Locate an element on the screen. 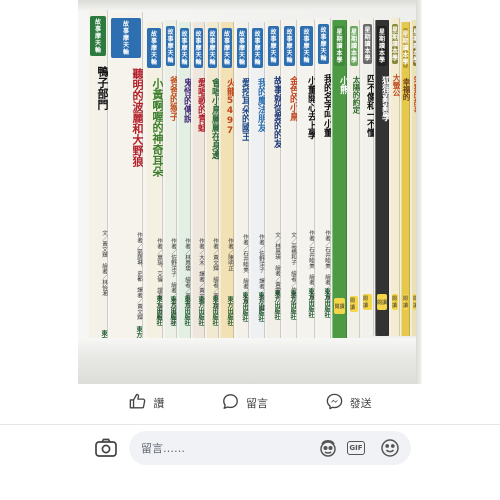 The height and width of the screenshot is (500, 500). book-spine: 星期讀本學大螢公 閱讀 is located at coordinates (395, 177).